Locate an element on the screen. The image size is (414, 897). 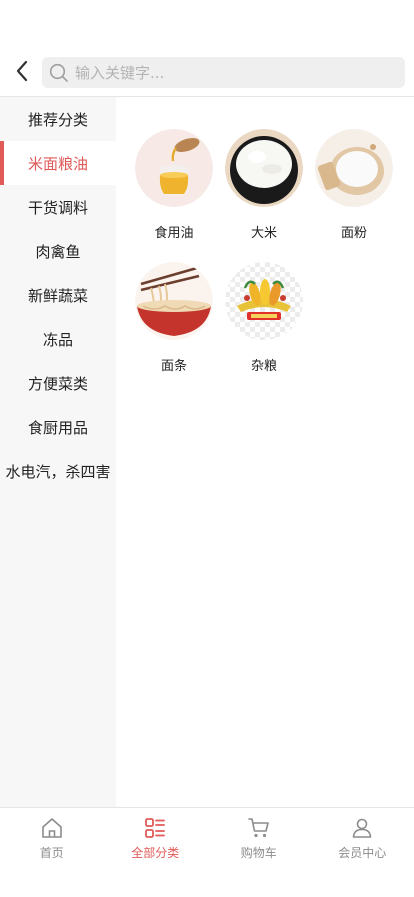
tab-cart: 购物车 is located at coordinates (259, 852).